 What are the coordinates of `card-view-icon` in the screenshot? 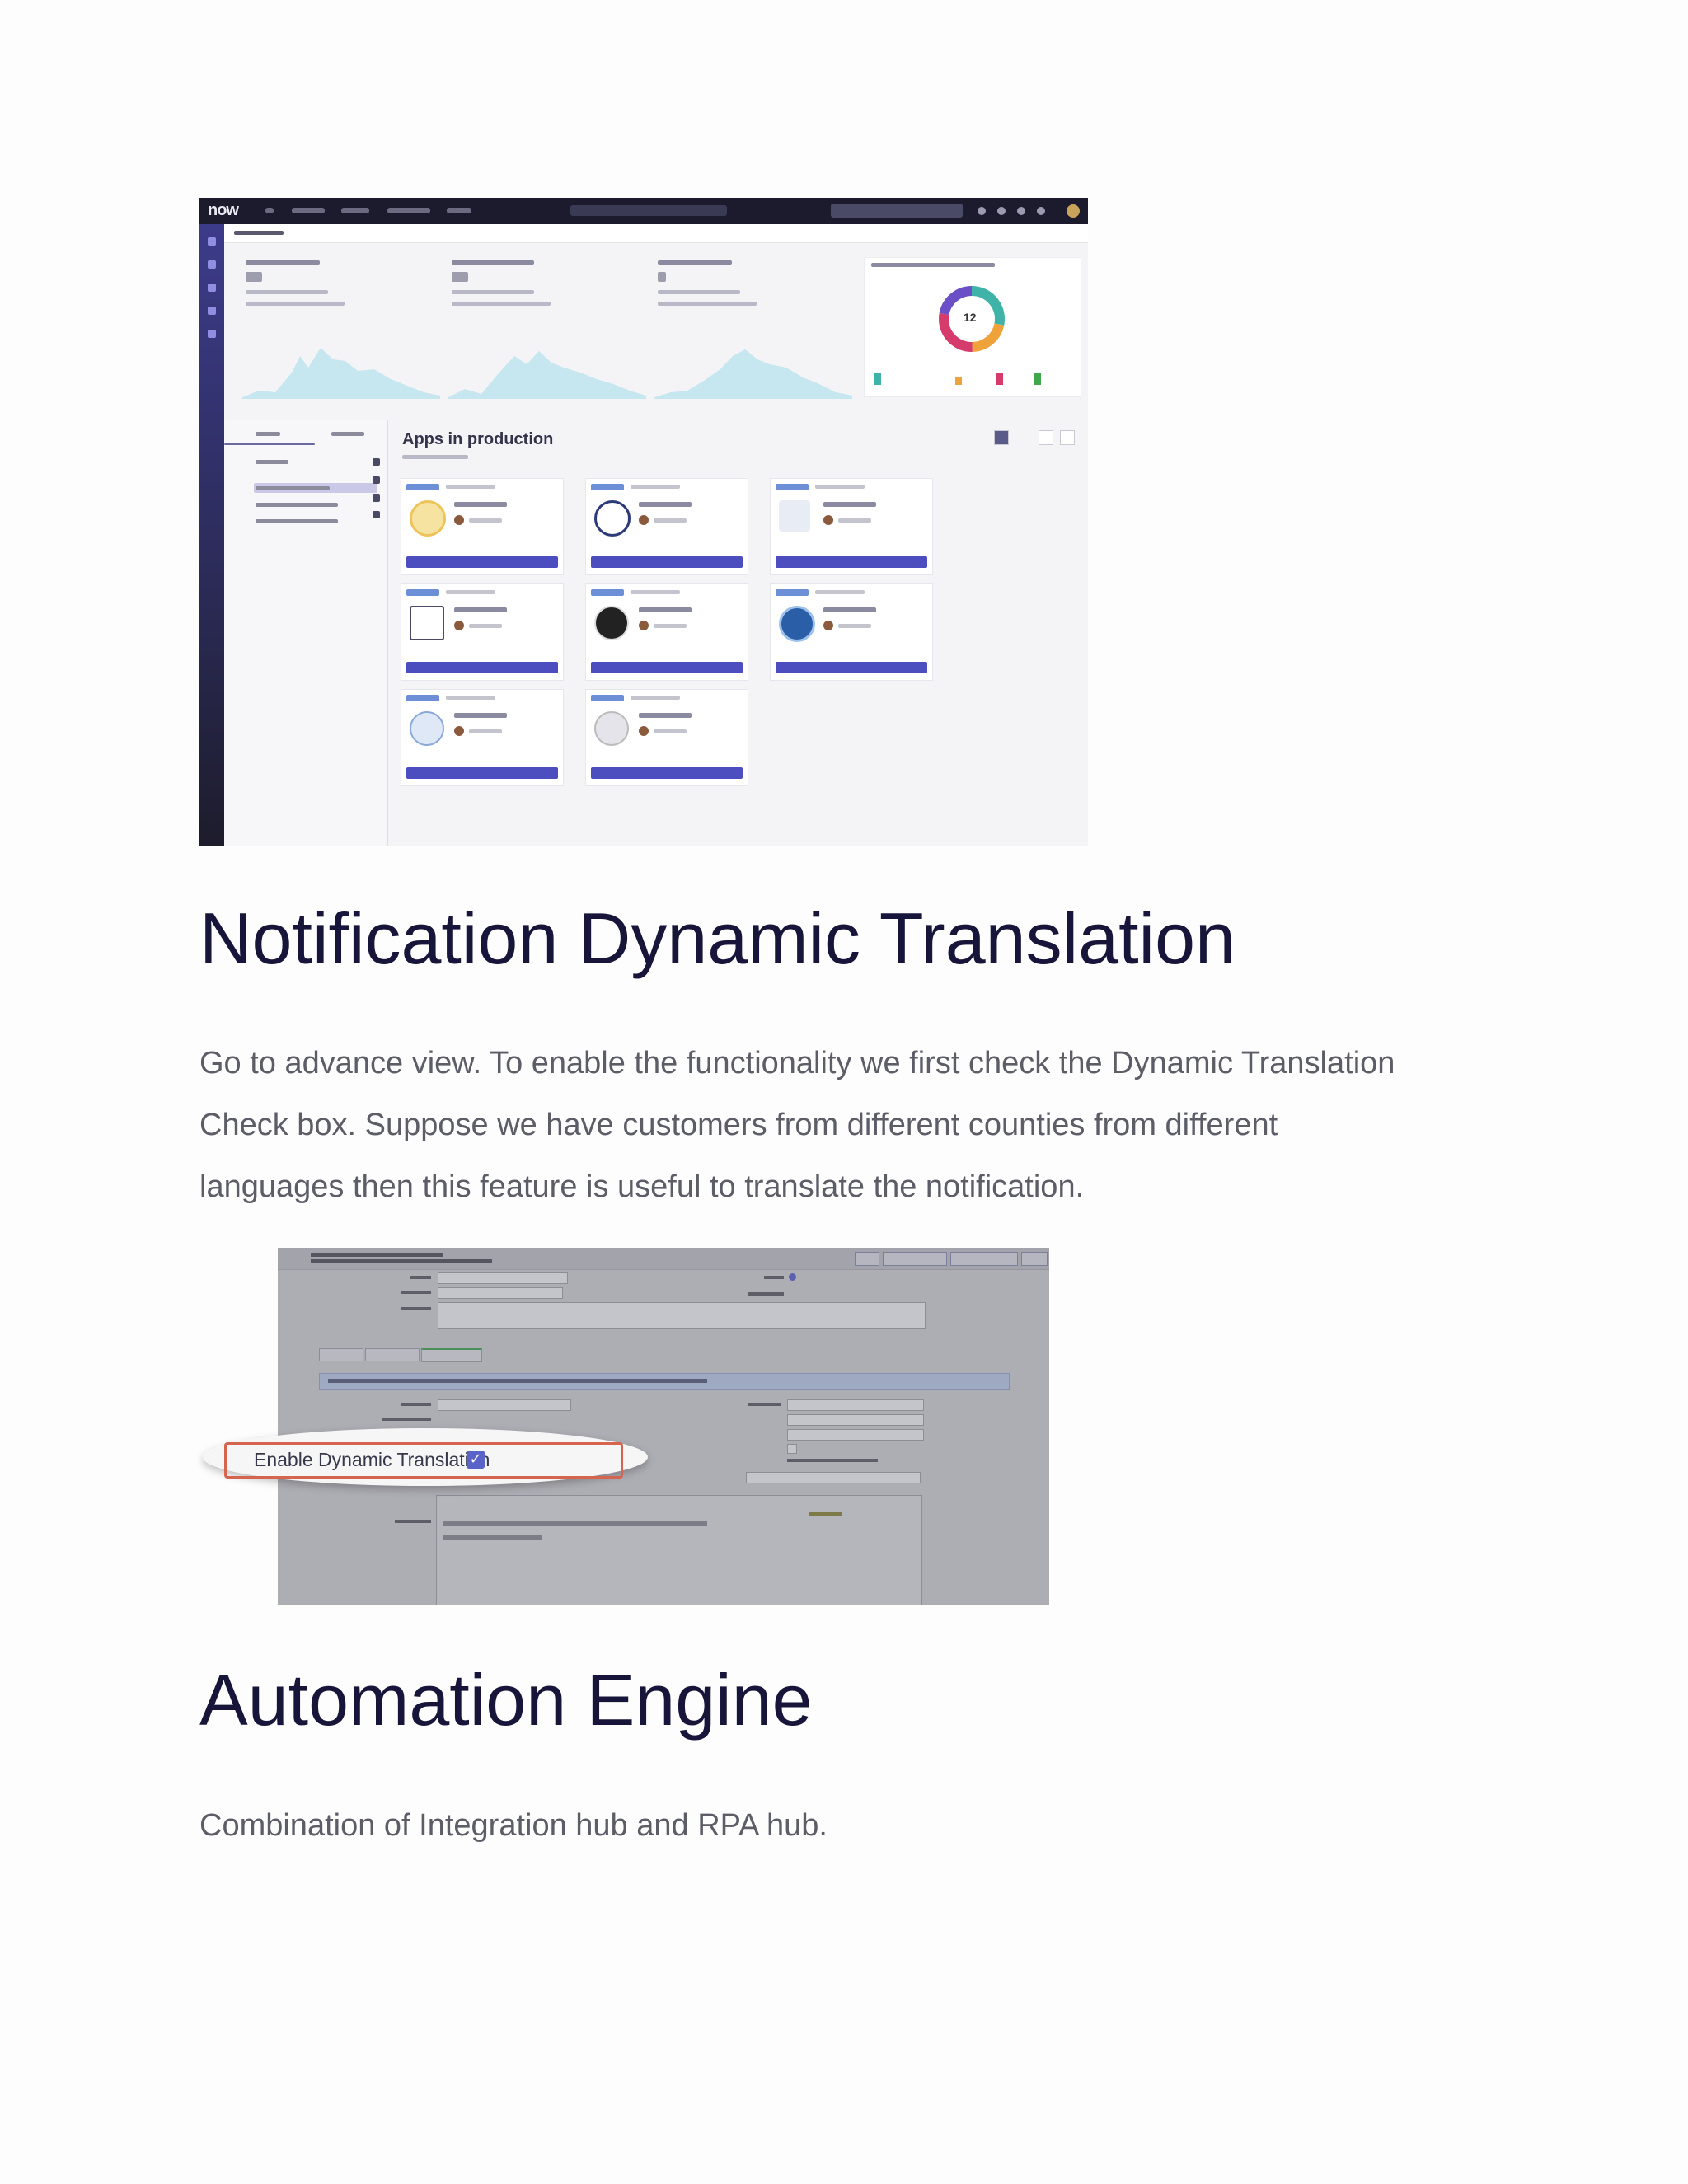 It's located at (1067, 437).